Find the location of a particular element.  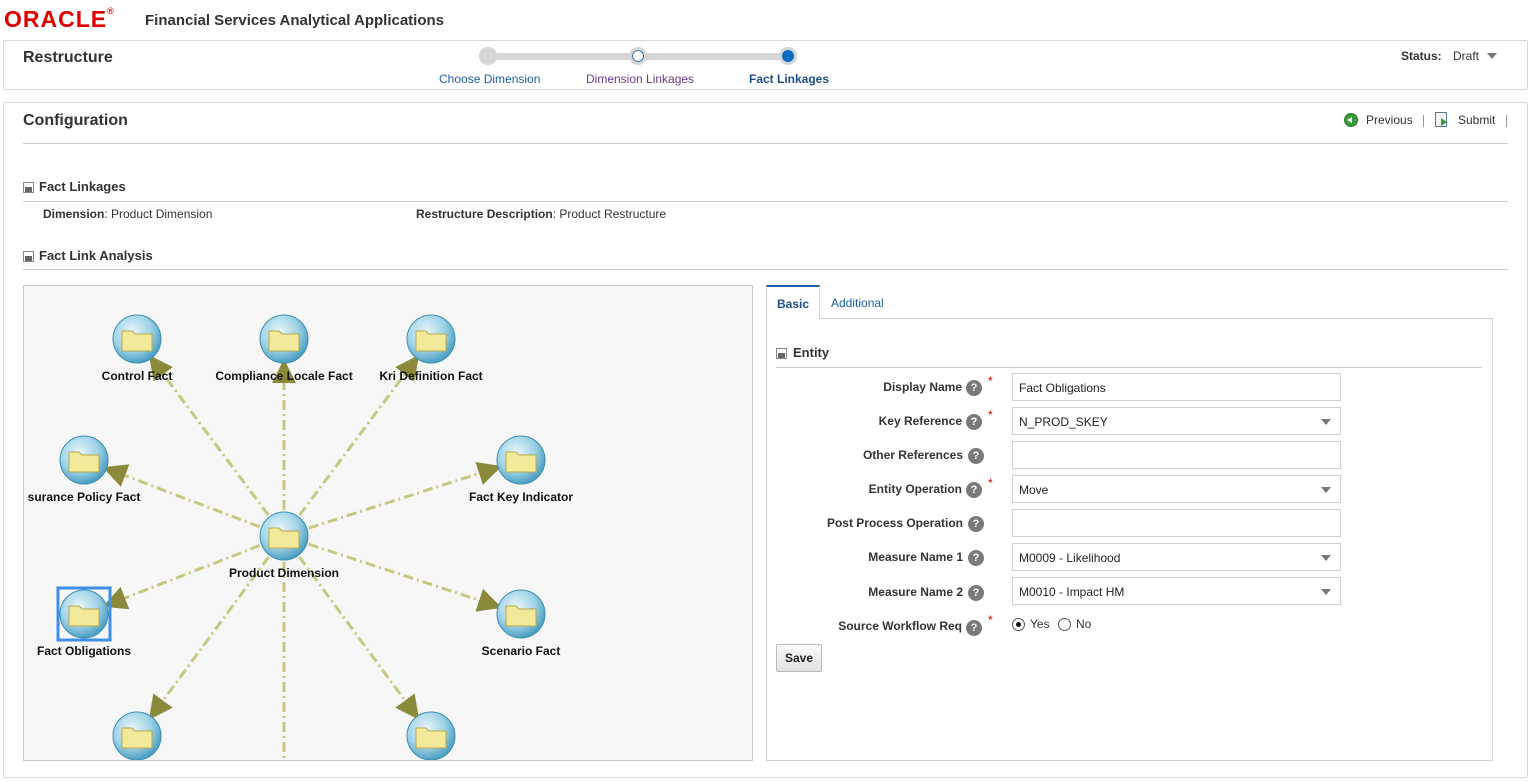

source-workflow-req-label: Source Workflow Req is located at coordinates (900, 626).